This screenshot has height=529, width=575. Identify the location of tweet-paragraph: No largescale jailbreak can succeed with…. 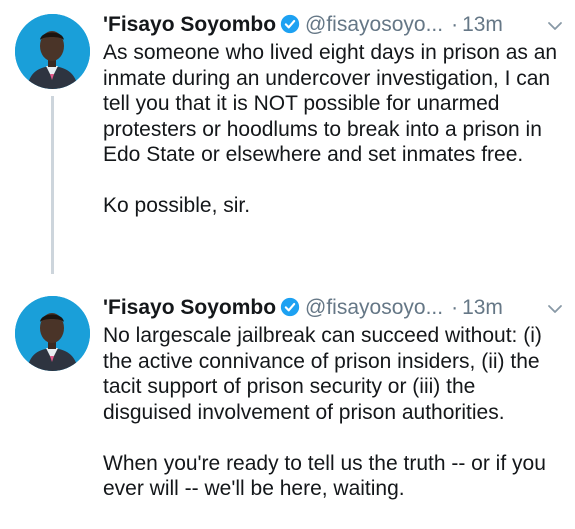
(322, 374).